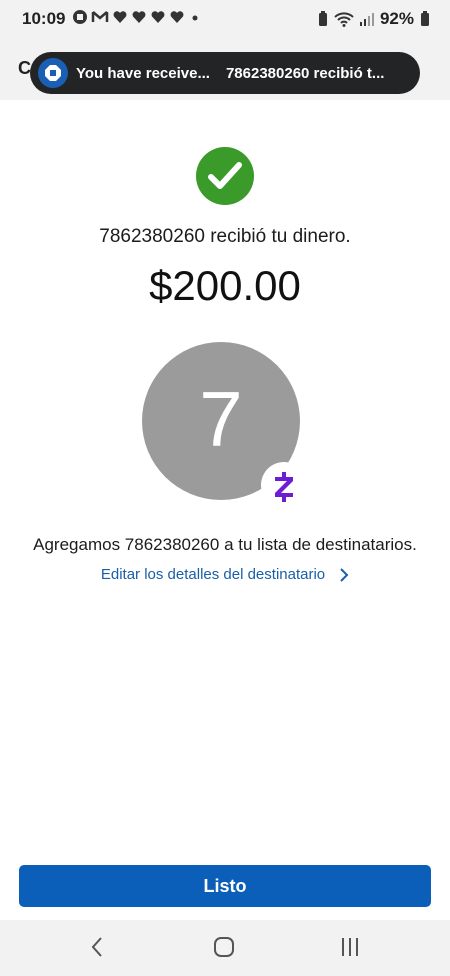 This screenshot has width=450, height=976. I want to click on battery-percent: 92%, so click(396, 18).